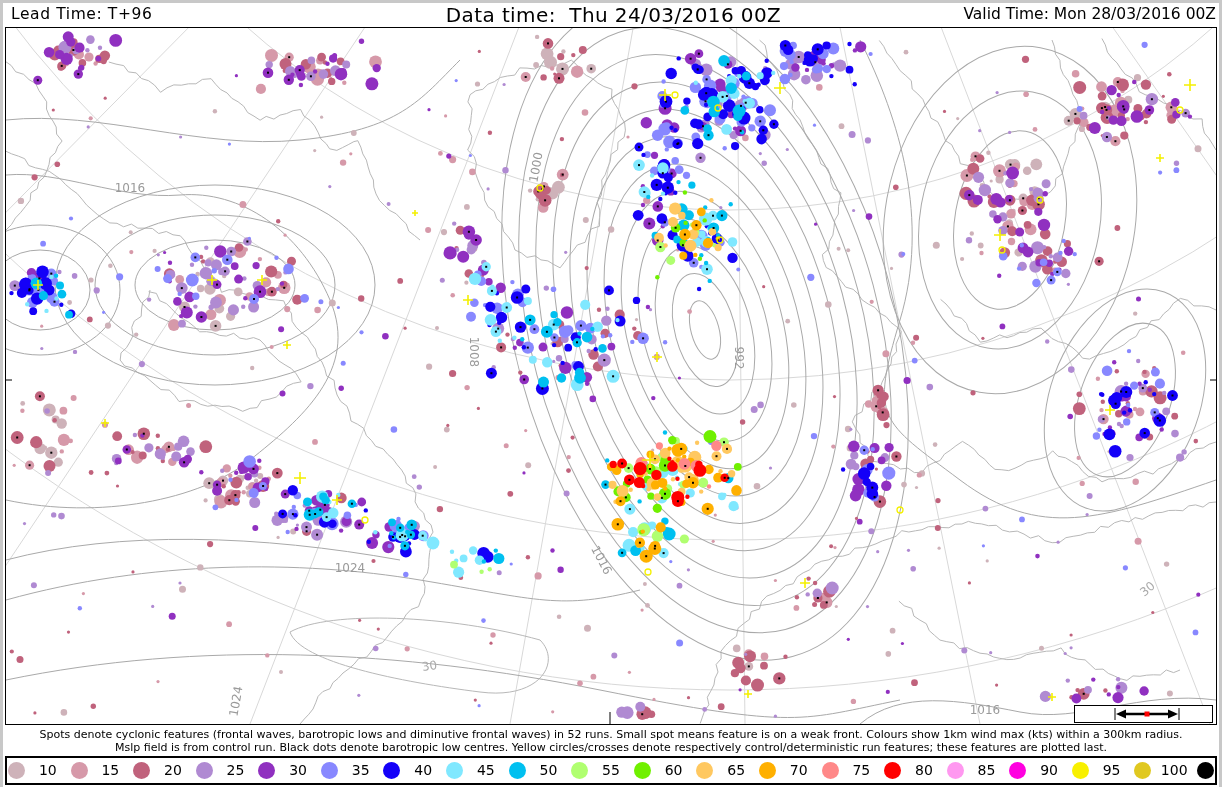  Describe the element at coordinates (611, 770) in the screenshot. I see `legend-label: 55` at that location.